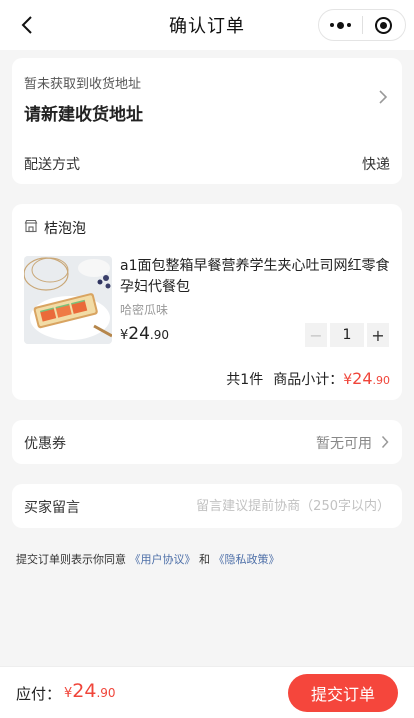  What do you see at coordinates (52, 165) in the screenshot?
I see `shipping-method-label: 配送方式` at bounding box center [52, 165].